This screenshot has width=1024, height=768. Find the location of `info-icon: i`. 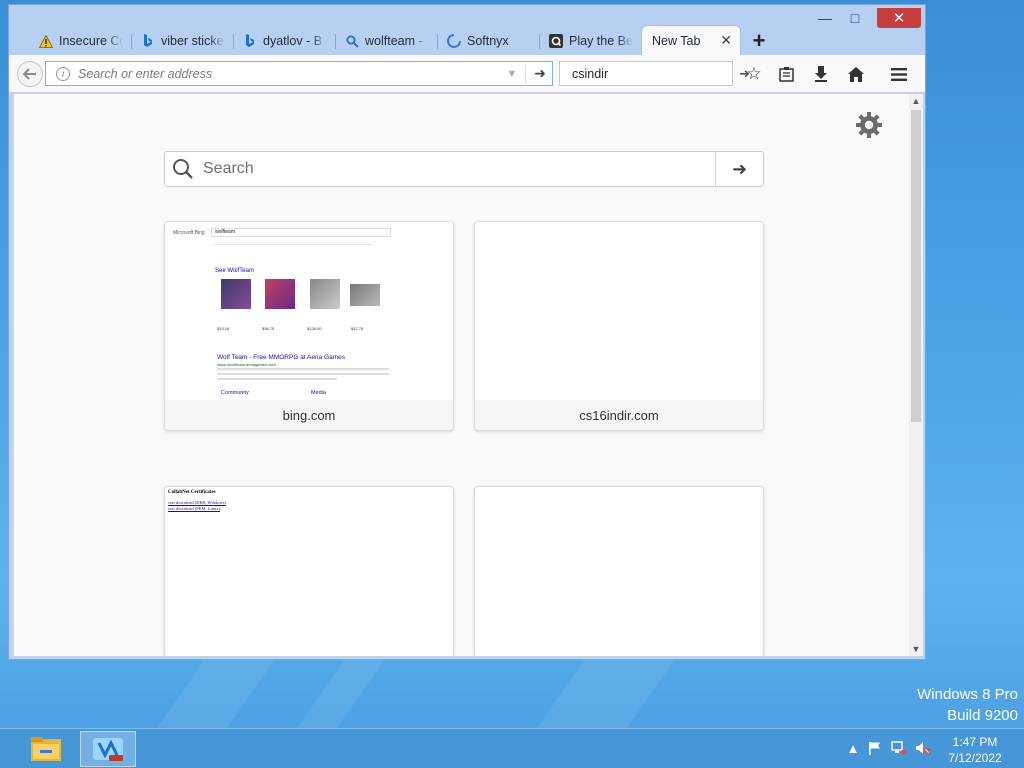

info-icon: i is located at coordinates (63, 73).